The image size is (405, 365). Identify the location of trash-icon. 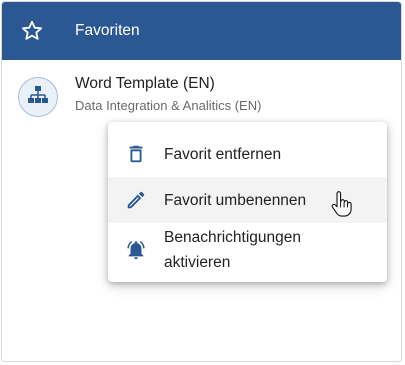
(136, 154).